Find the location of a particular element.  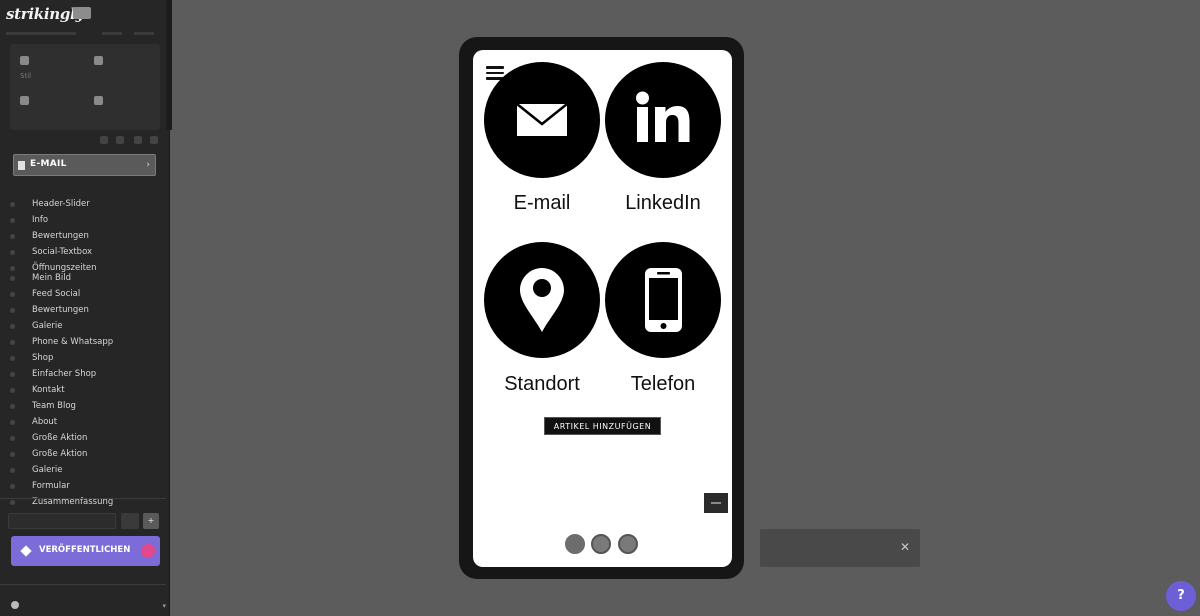

notification-toast: ✕ is located at coordinates (840, 548).